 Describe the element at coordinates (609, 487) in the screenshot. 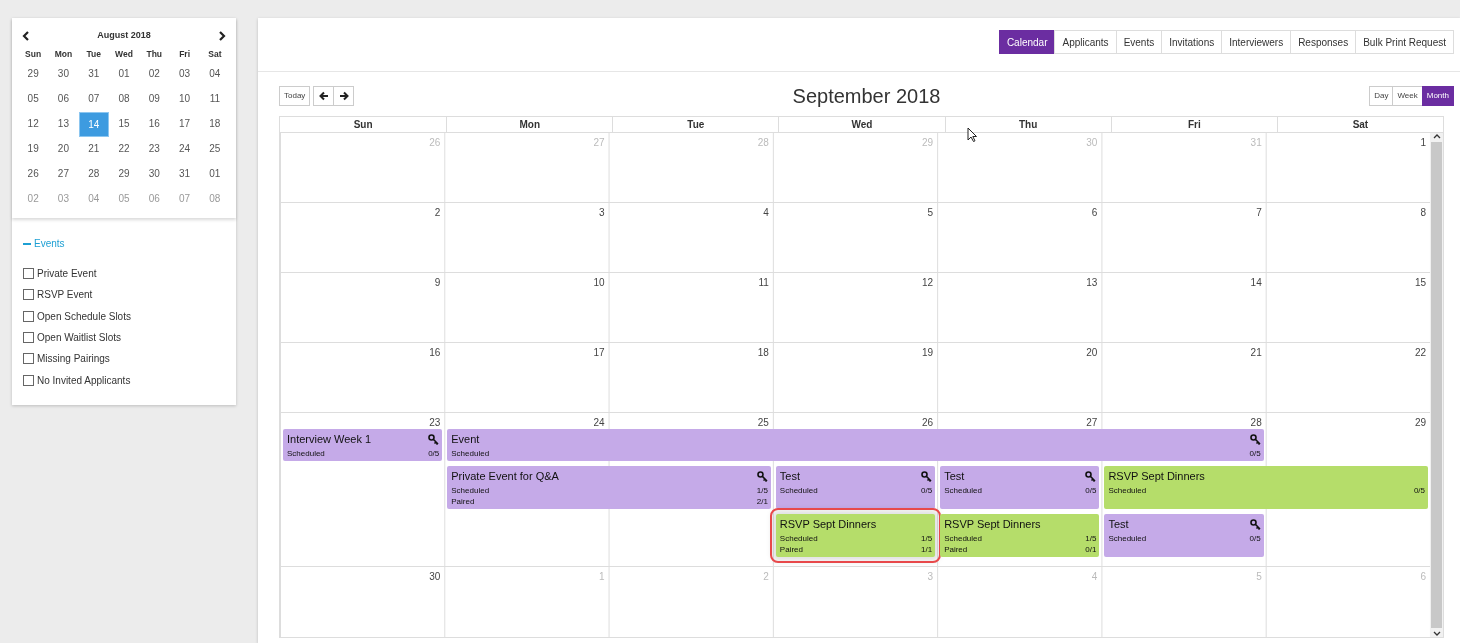

I see `event-card: Private Event for Q&A Scheduled 1/5 Paired 2/1` at that location.